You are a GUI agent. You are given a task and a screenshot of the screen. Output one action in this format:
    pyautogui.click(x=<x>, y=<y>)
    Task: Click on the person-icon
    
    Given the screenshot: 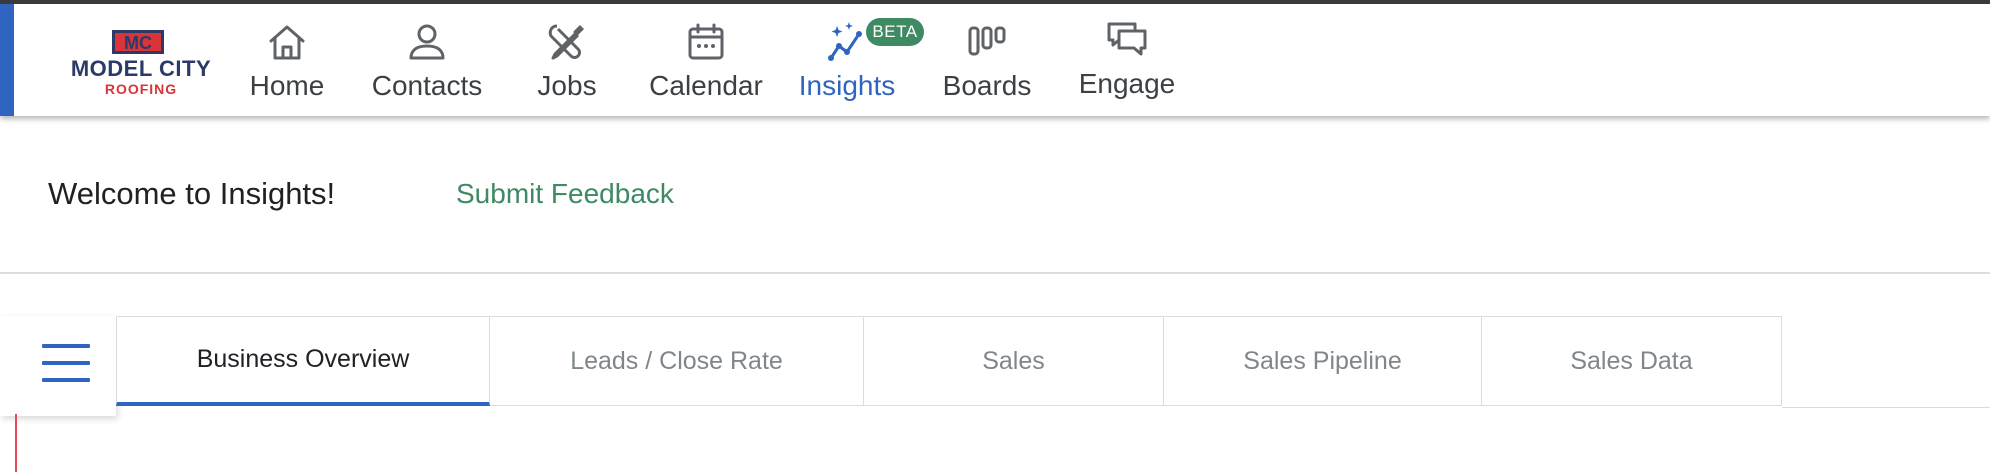 What is the action you would take?
    pyautogui.click(x=427, y=42)
    